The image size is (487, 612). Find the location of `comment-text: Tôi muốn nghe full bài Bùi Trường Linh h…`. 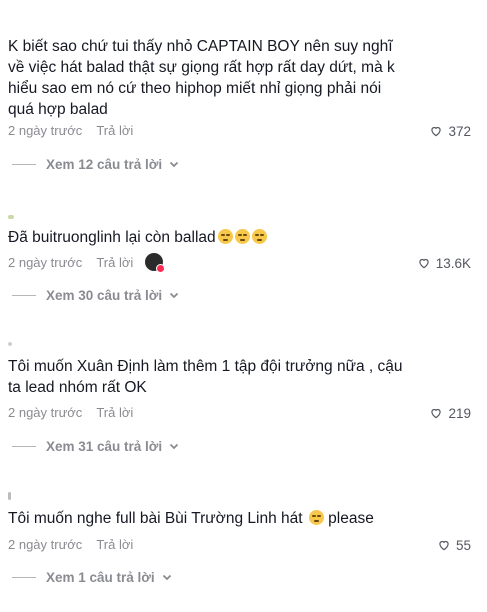

comment-text: Tôi muốn nghe full bài Bùi Trường Linh h… is located at coordinates (155, 518).